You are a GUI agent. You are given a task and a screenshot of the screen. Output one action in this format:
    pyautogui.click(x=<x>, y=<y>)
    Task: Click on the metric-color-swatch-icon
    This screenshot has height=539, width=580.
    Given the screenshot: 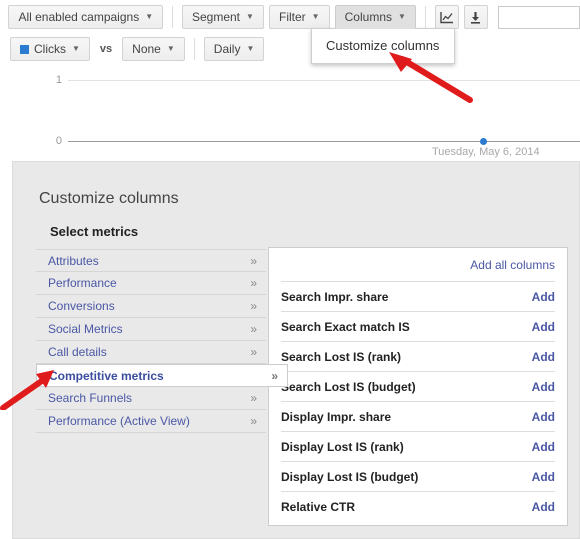 What is the action you would take?
    pyautogui.click(x=24, y=49)
    